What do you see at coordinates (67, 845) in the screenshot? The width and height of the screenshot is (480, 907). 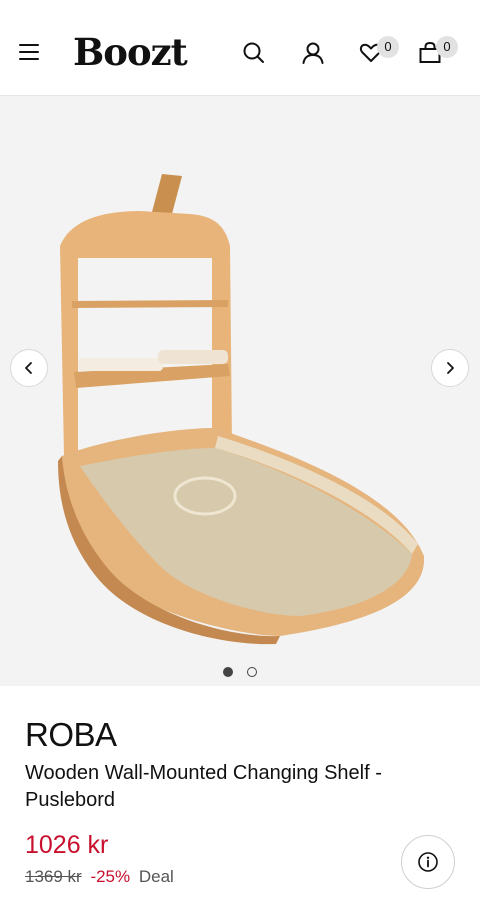 I see `current-price: 1026 kr` at bounding box center [67, 845].